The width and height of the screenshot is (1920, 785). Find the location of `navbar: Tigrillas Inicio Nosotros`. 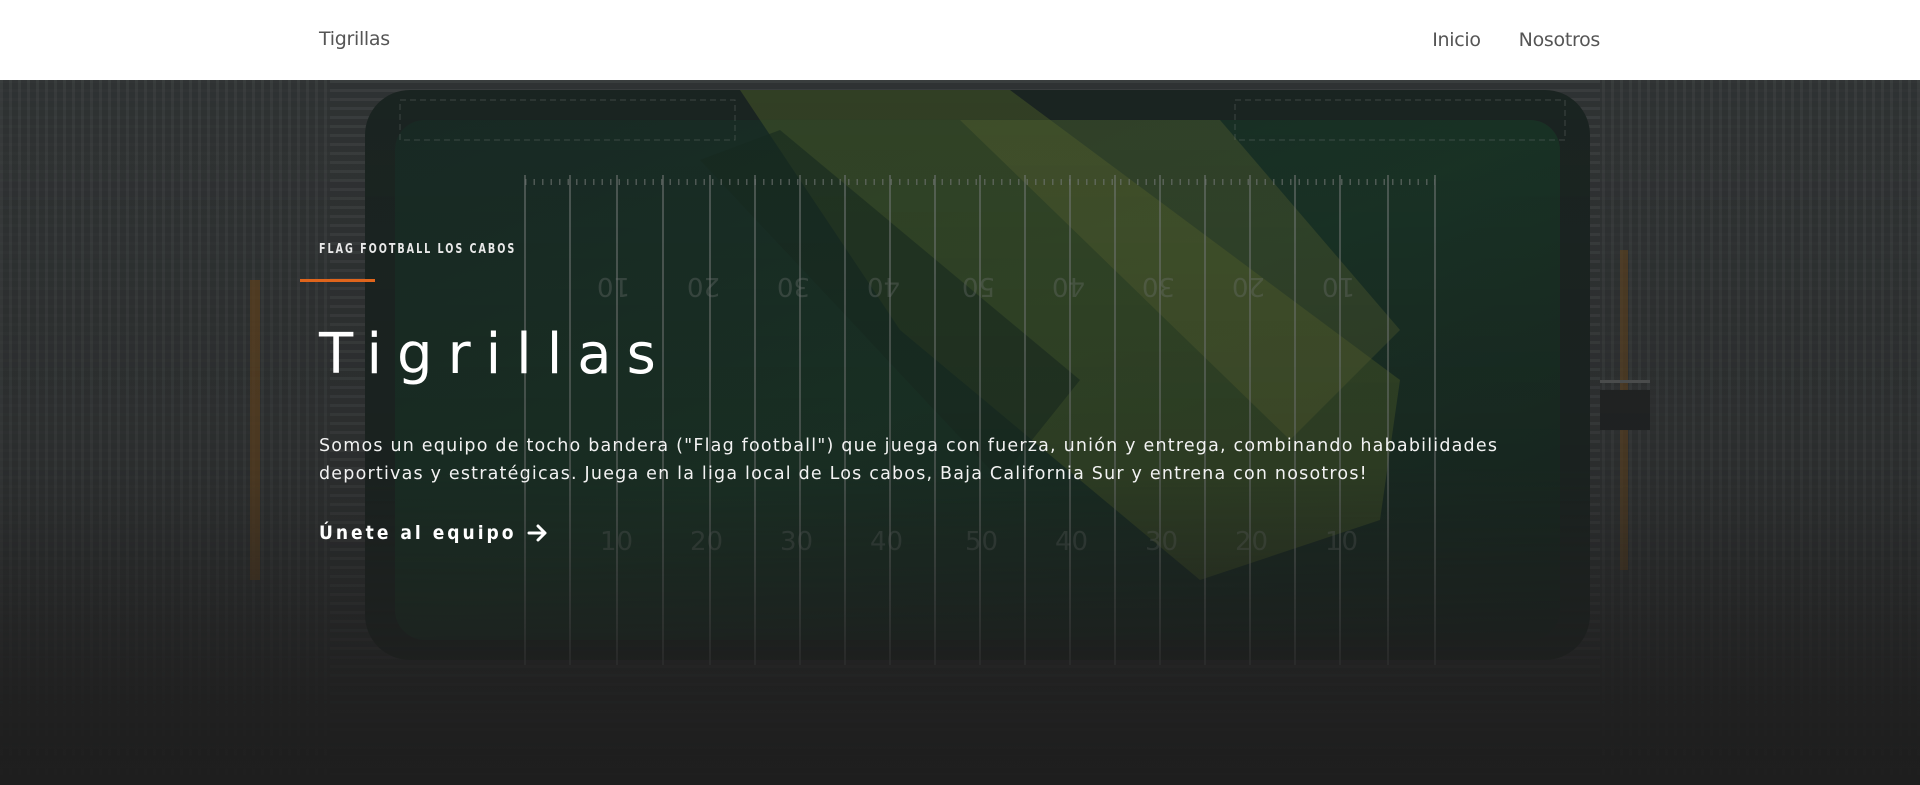

navbar: Tigrillas Inicio Nosotros is located at coordinates (960, 40).